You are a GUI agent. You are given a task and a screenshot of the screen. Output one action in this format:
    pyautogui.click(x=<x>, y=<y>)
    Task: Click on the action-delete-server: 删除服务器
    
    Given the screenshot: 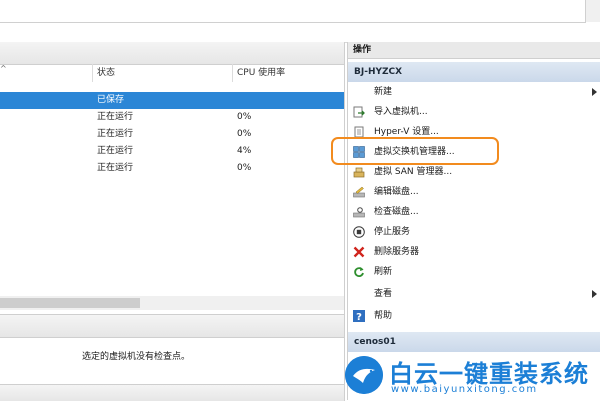 What is the action you would take?
    pyautogui.click(x=474, y=252)
    